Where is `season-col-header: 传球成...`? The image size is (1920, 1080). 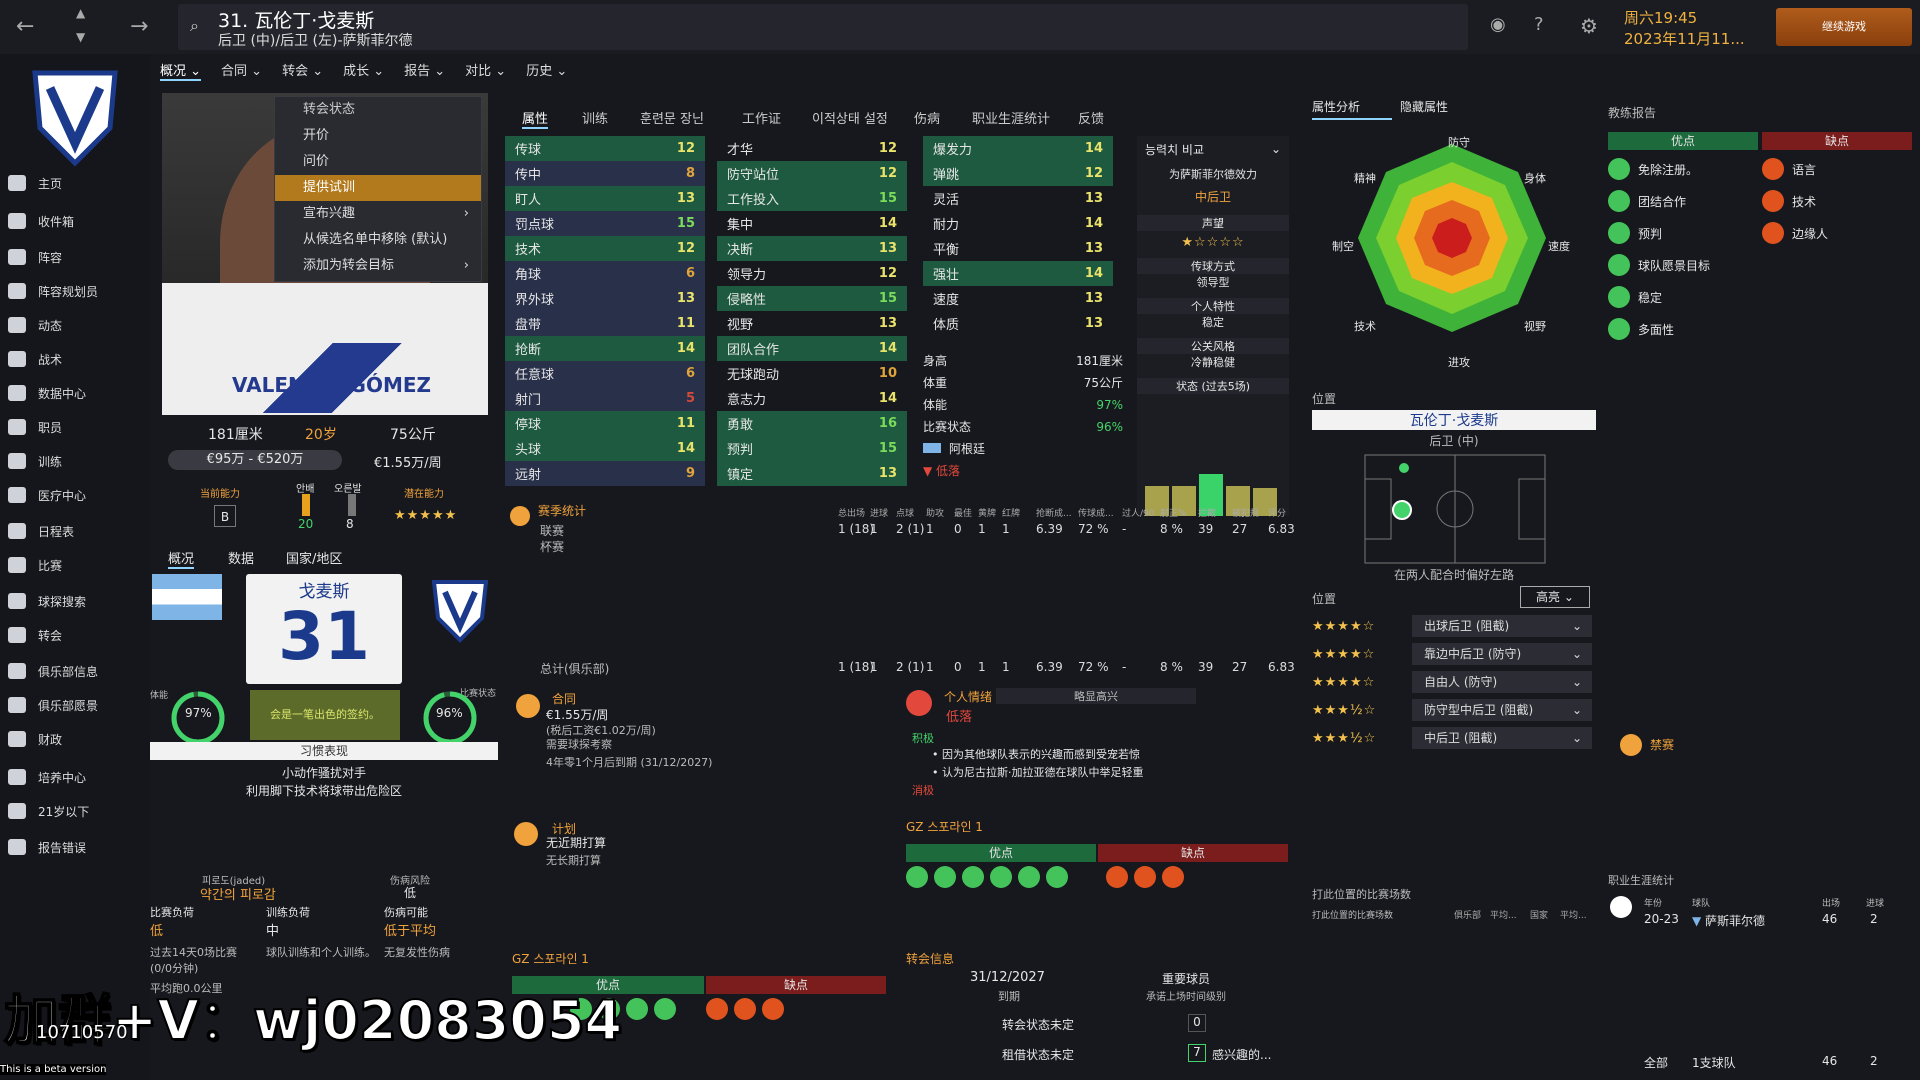 season-col-header: 传球成... is located at coordinates (1096, 514).